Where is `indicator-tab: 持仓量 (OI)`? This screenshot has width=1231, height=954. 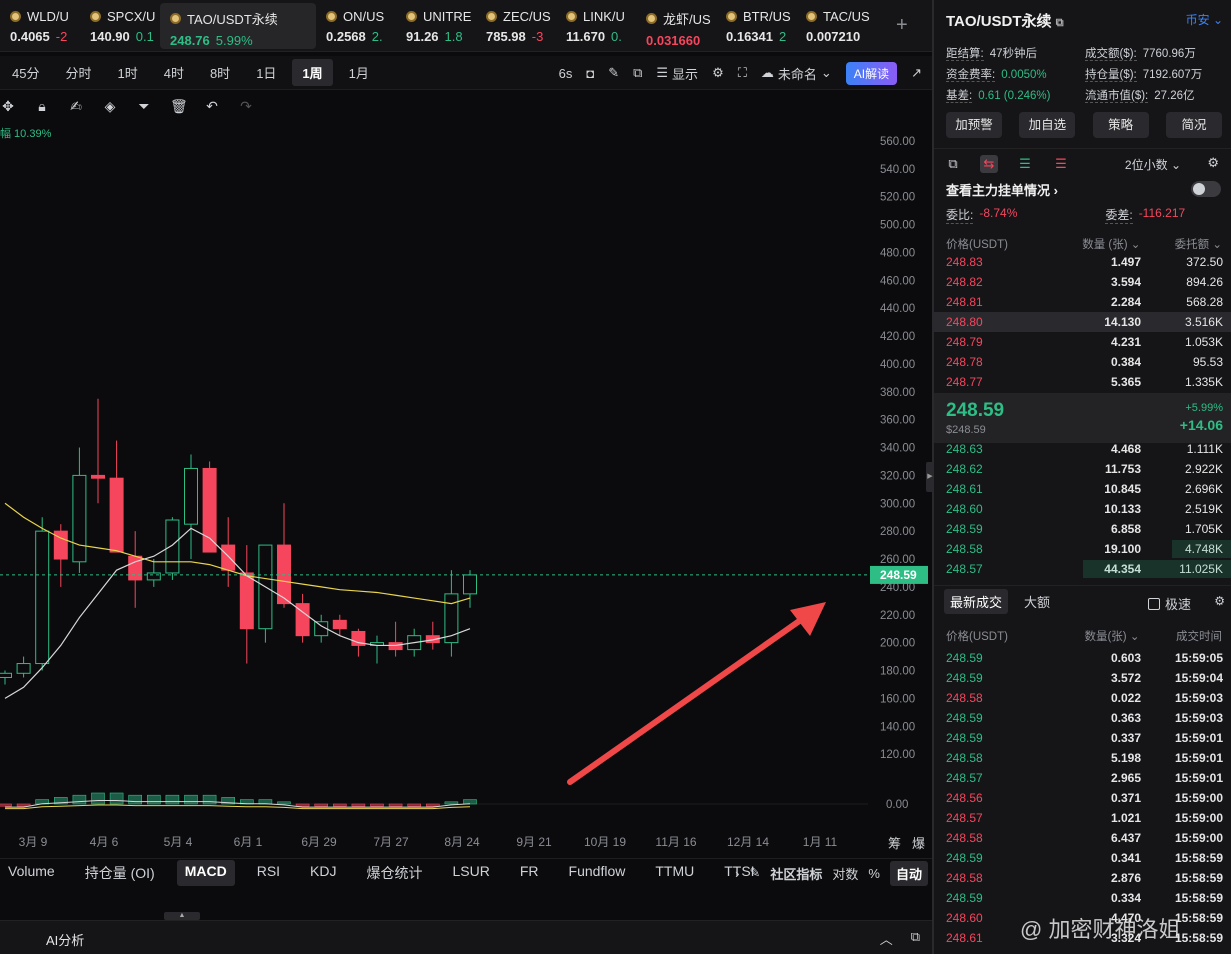 indicator-tab: 持仓量 (OI) is located at coordinates (120, 873).